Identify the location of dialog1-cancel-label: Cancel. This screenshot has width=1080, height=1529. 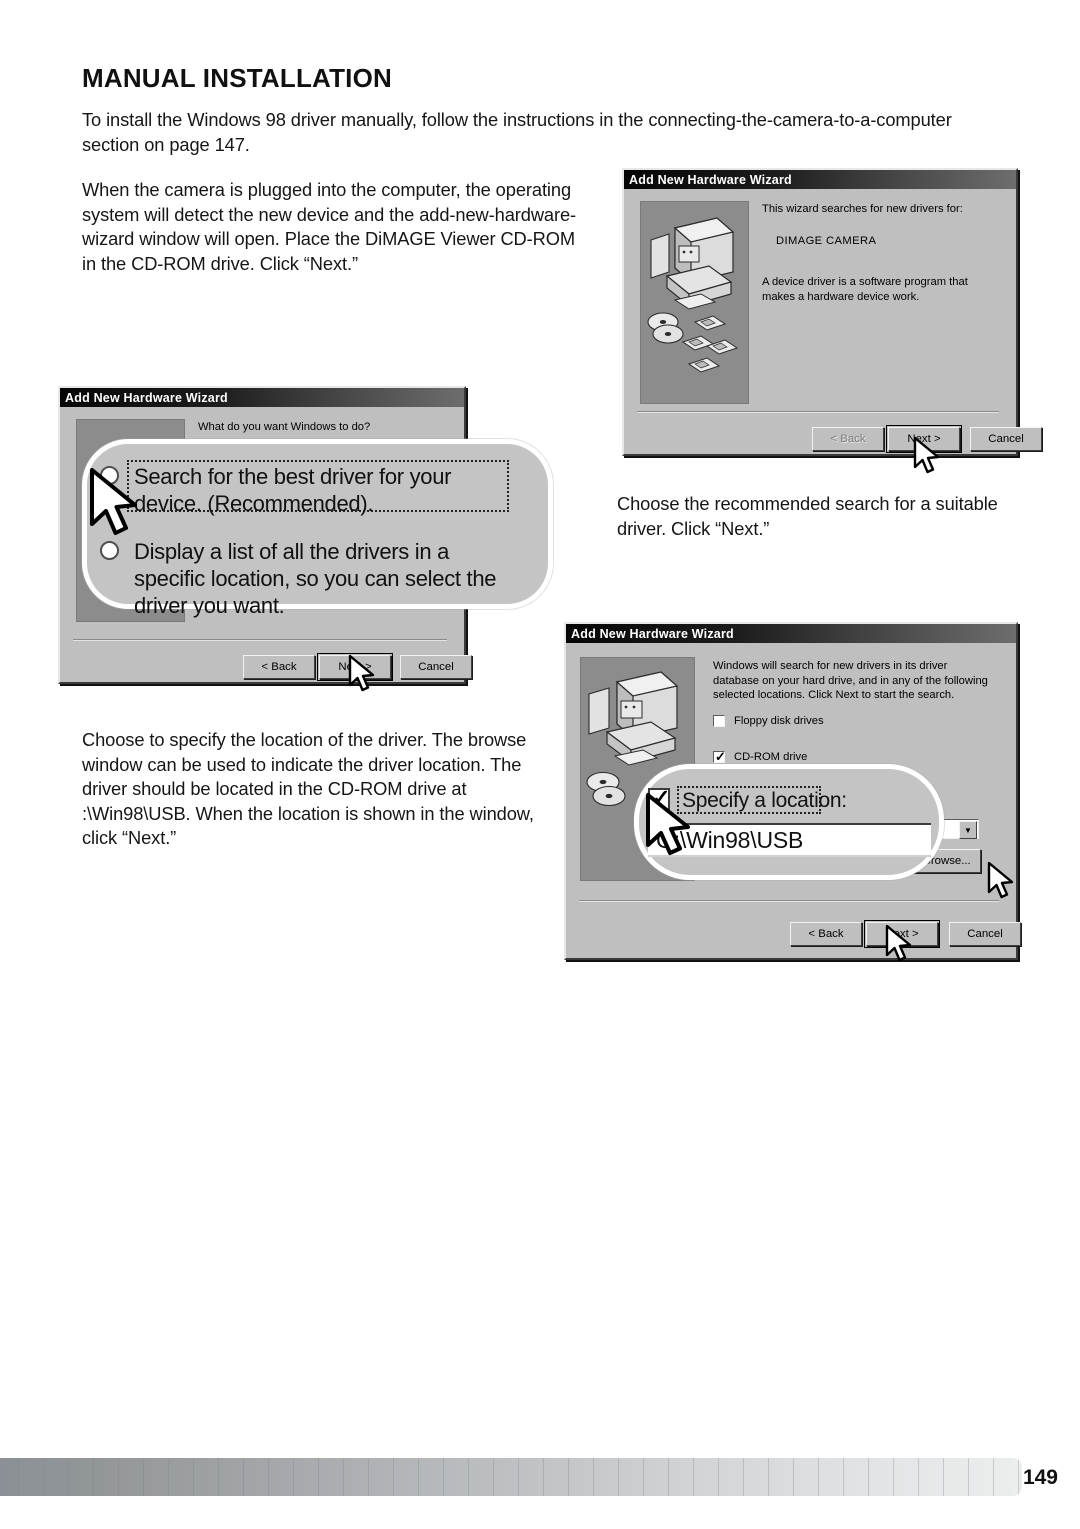
(1006, 439).